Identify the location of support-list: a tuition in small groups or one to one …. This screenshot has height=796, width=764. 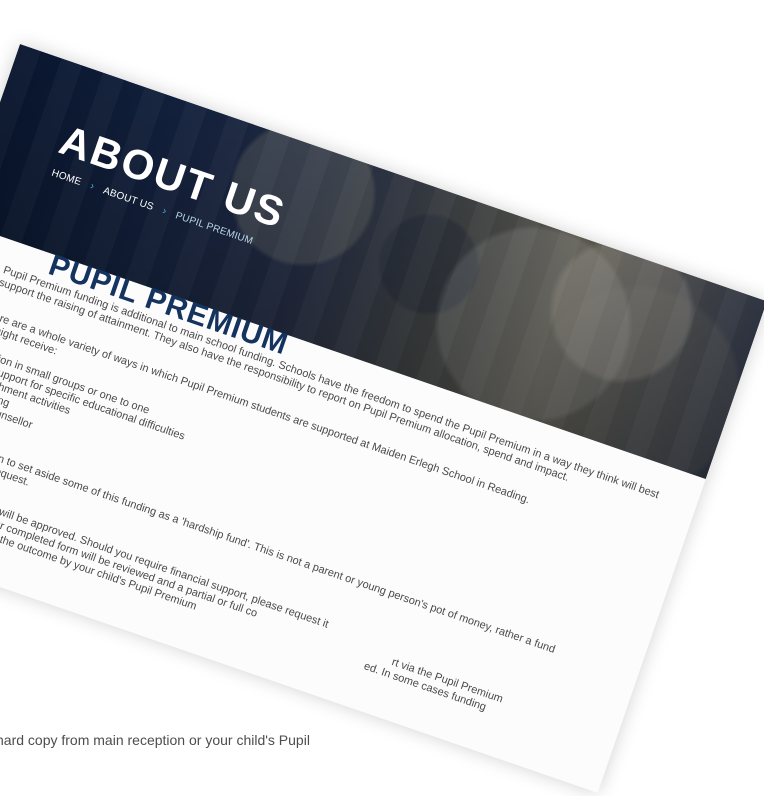
(95, 412).